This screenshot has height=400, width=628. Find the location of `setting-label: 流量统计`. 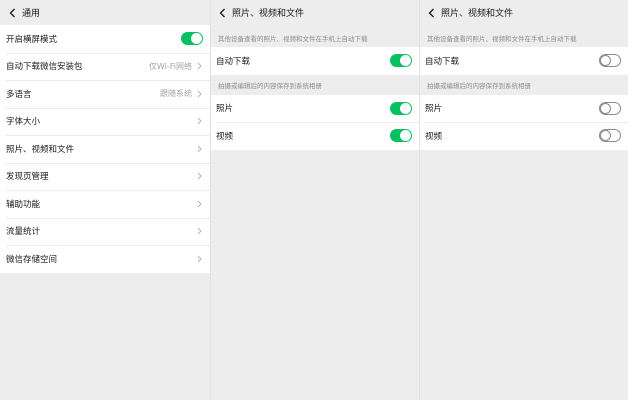

setting-label: 流量统计 is located at coordinates (23, 232).